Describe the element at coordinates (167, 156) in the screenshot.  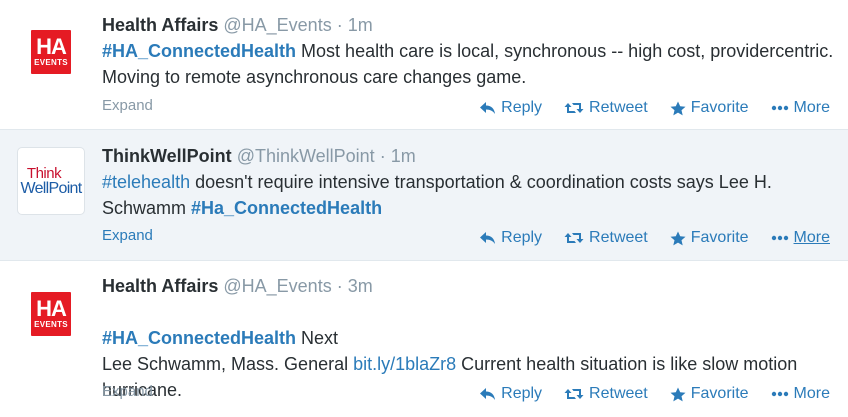
I see `author-name: ThinkWellPoint` at that location.